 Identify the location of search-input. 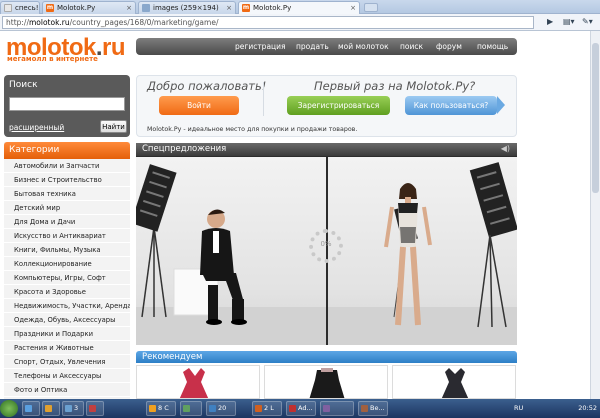
(67, 104).